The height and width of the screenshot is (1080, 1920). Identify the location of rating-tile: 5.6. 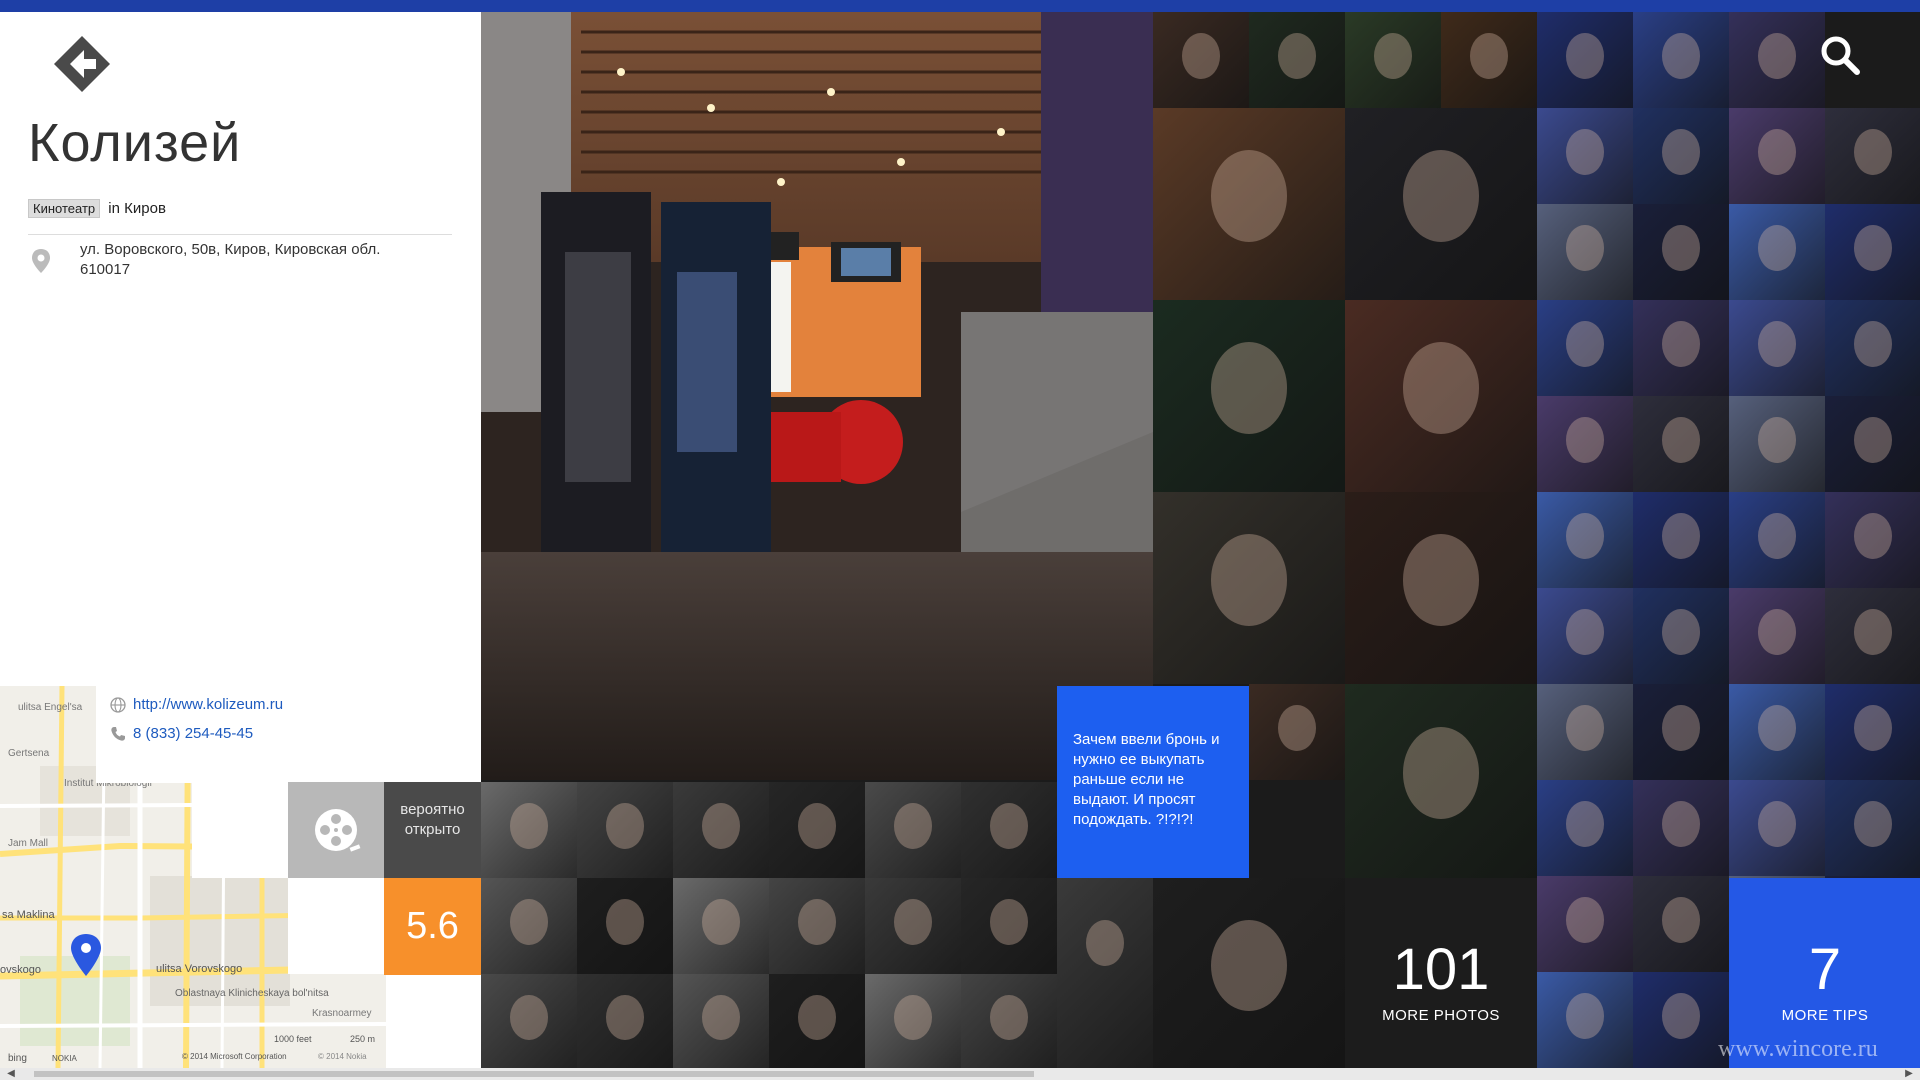
(432, 926).